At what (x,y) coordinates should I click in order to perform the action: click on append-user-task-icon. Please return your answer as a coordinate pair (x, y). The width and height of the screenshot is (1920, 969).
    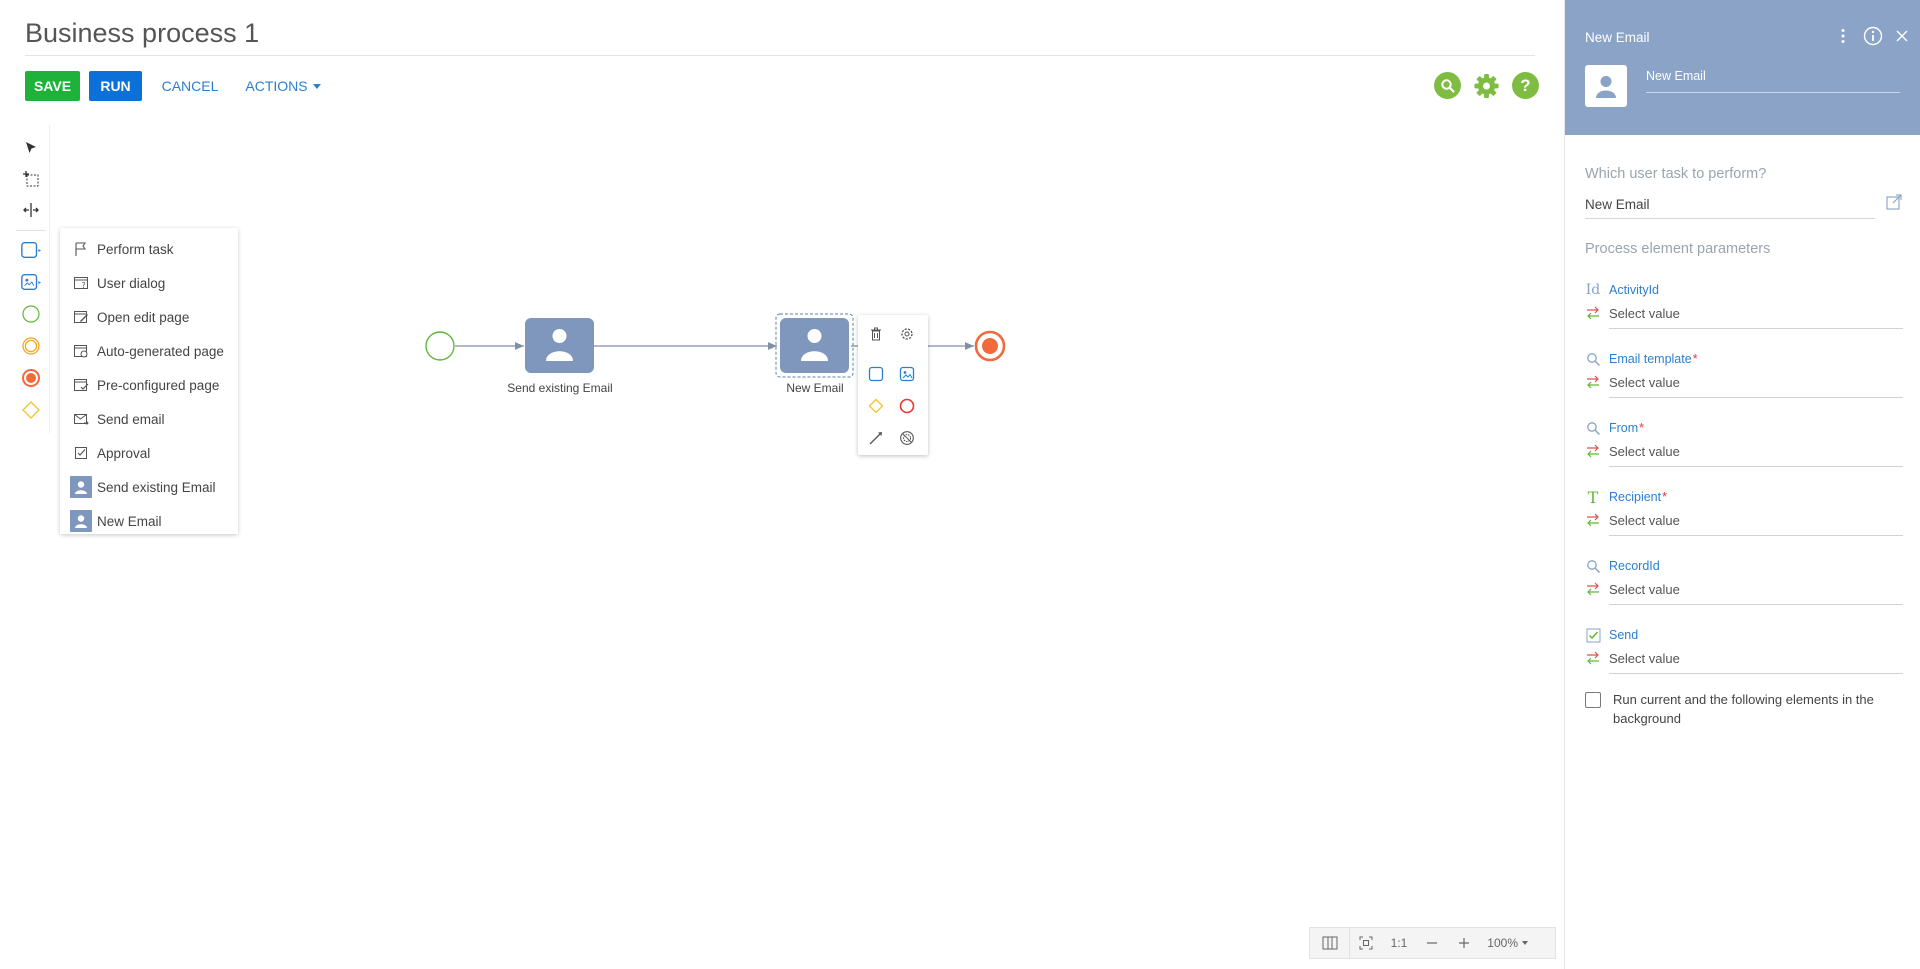
    Looking at the image, I should click on (907, 374).